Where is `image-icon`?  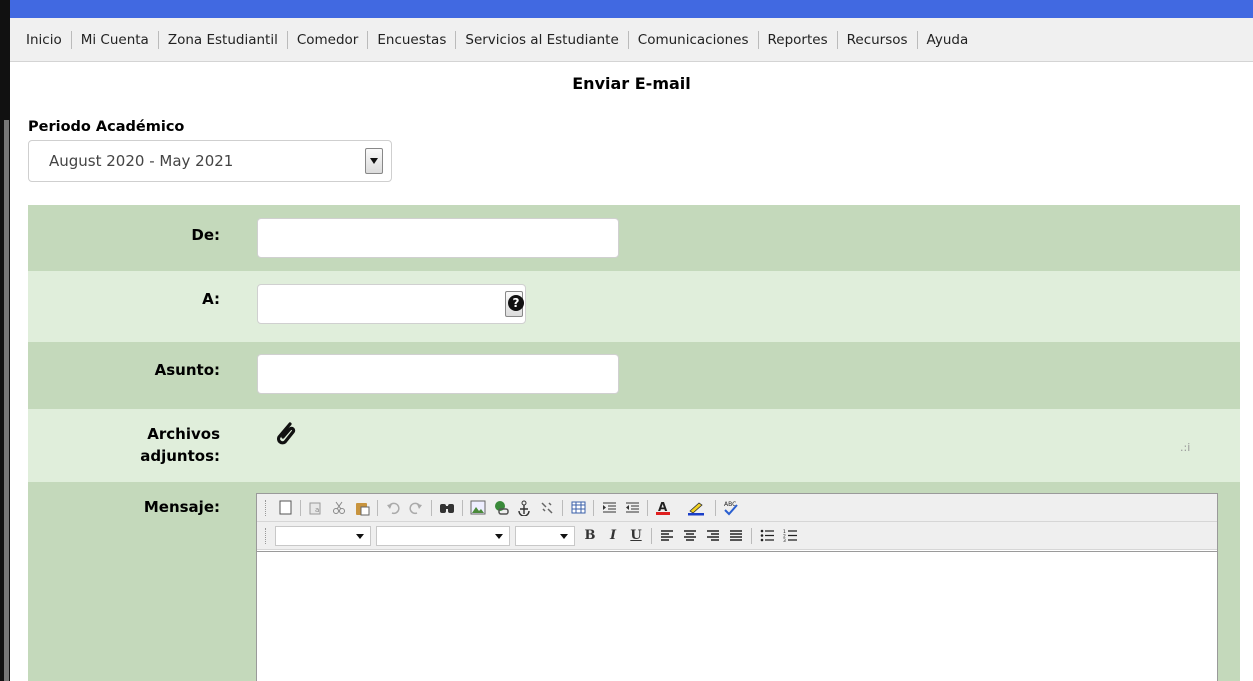
image-icon is located at coordinates (478, 508).